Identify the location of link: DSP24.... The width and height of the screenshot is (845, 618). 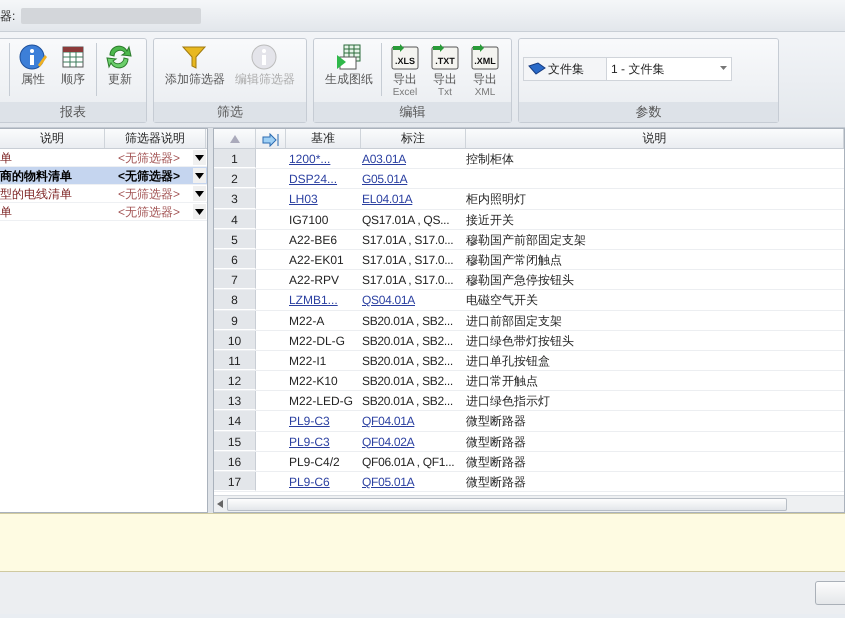
(313, 179).